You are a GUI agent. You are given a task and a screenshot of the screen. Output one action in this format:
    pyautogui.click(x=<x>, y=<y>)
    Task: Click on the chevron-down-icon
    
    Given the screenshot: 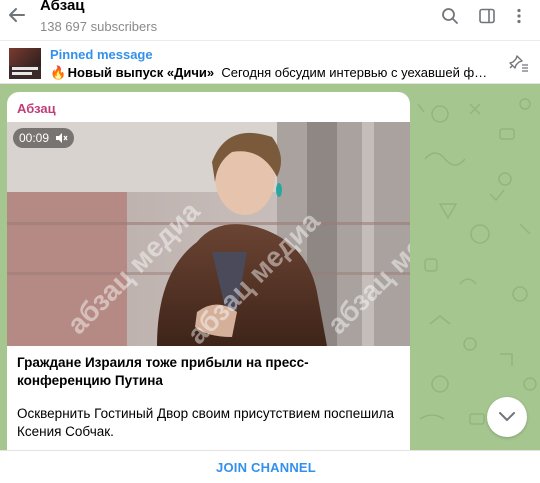 What is the action you would take?
    pyautogui.click(x=507, y=416)
    